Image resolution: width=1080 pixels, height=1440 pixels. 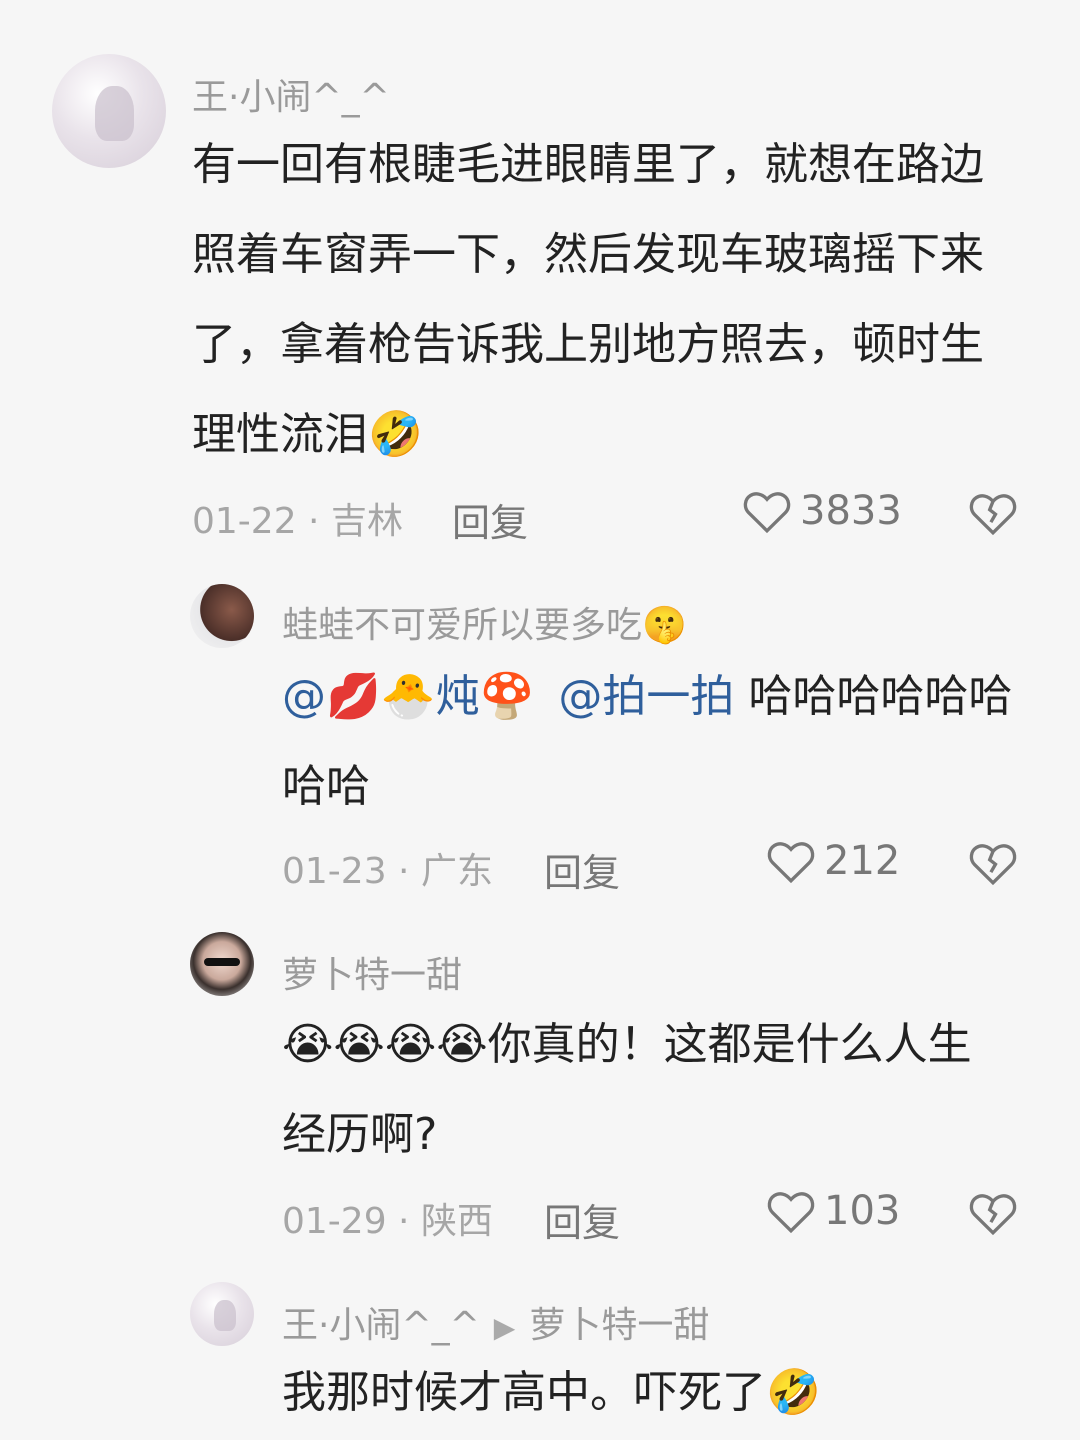 I want to click on comment-date-location: 01-23 · 广东, so click(x=387, y=871).